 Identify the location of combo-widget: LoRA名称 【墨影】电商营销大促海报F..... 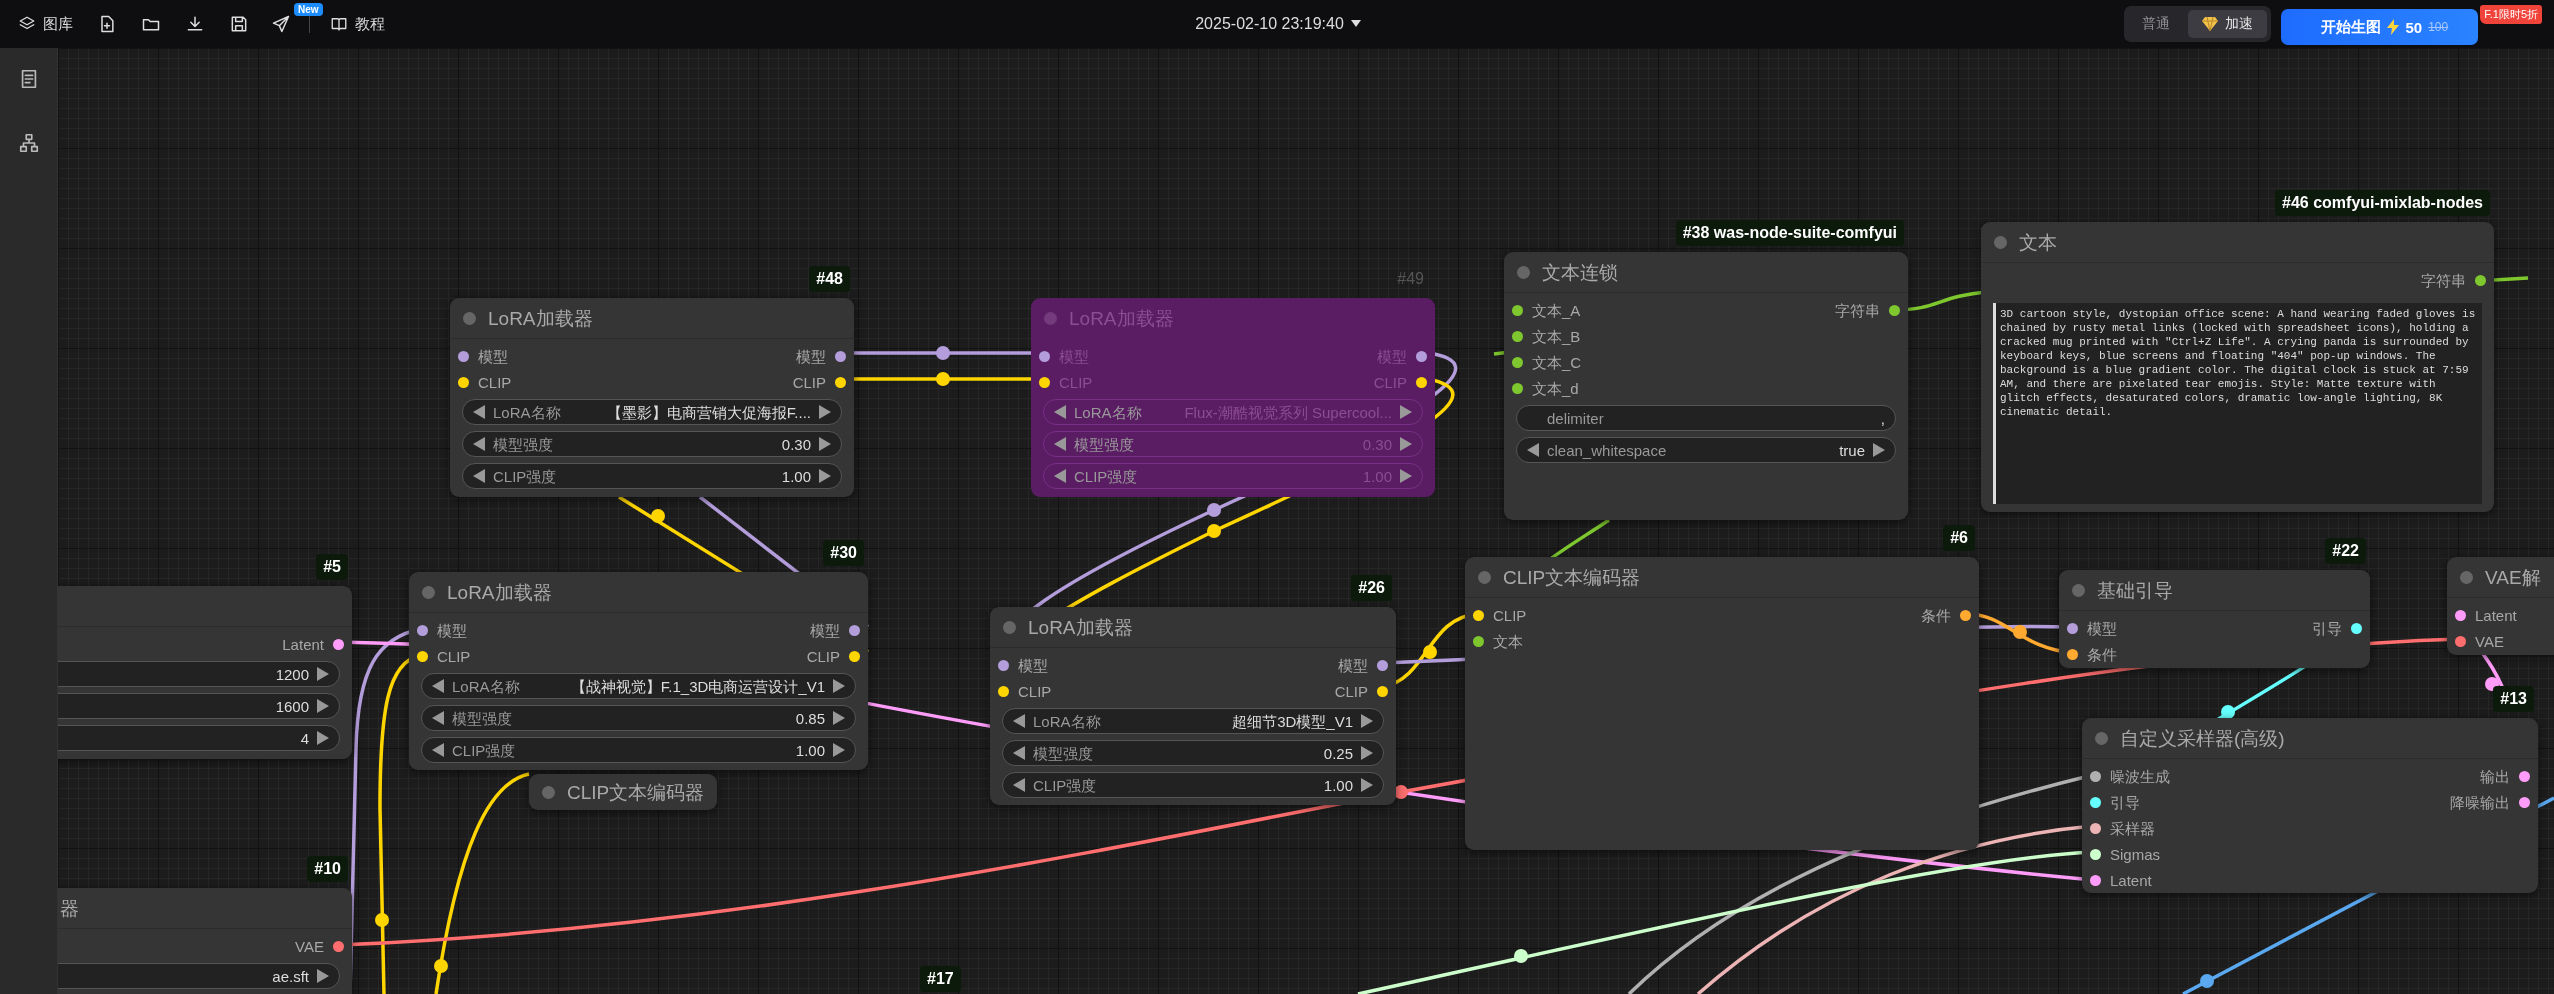
(652, 412).